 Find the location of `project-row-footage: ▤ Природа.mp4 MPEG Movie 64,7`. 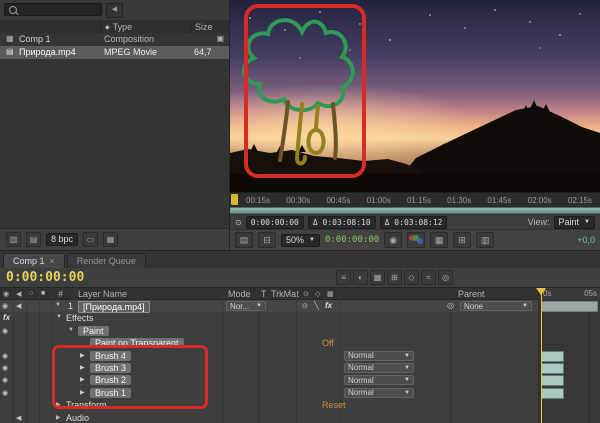

project-row-footage: ▤ Природа.mp4 MPEG Movie 64,7 is located at coordinates (114, 52).